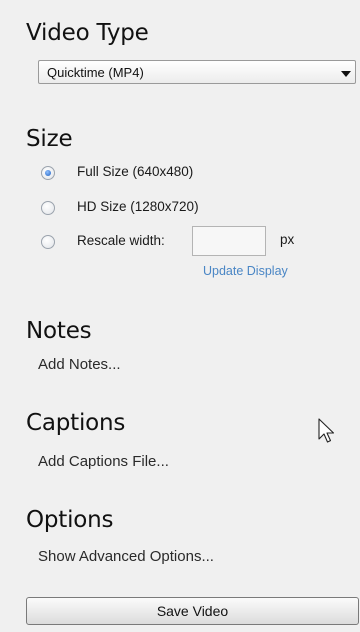 This screenshot has height=632, width=360. I want to click on full-size-radio, so click(48, 173).